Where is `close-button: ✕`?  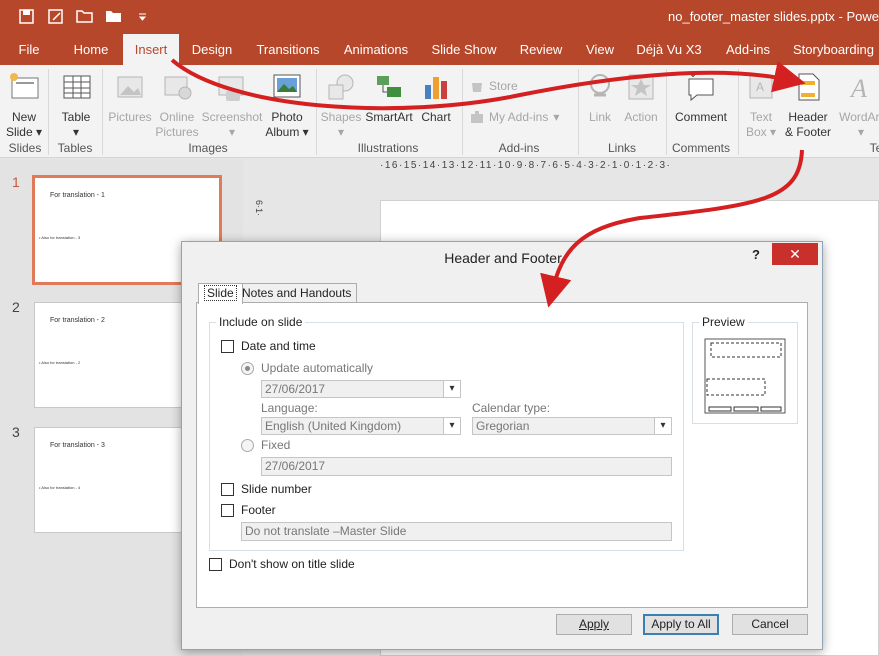 close-button: ✕ is located at coordinates (795, 254).